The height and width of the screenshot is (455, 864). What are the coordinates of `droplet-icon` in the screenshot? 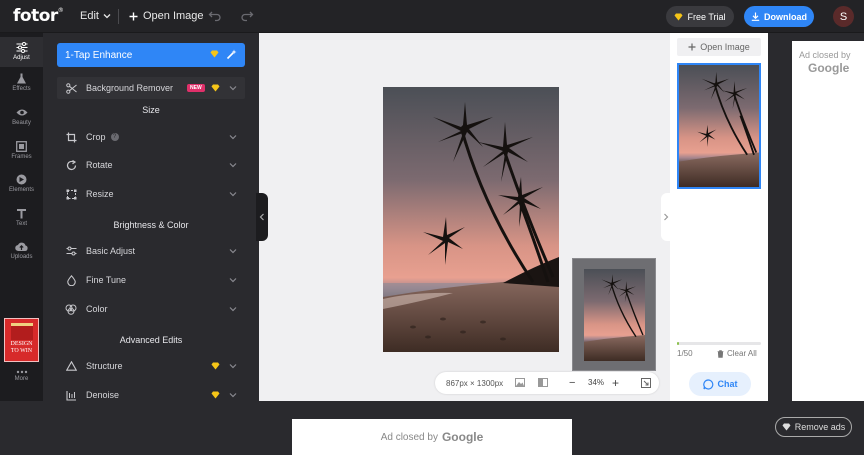 It's located at (71, 280).